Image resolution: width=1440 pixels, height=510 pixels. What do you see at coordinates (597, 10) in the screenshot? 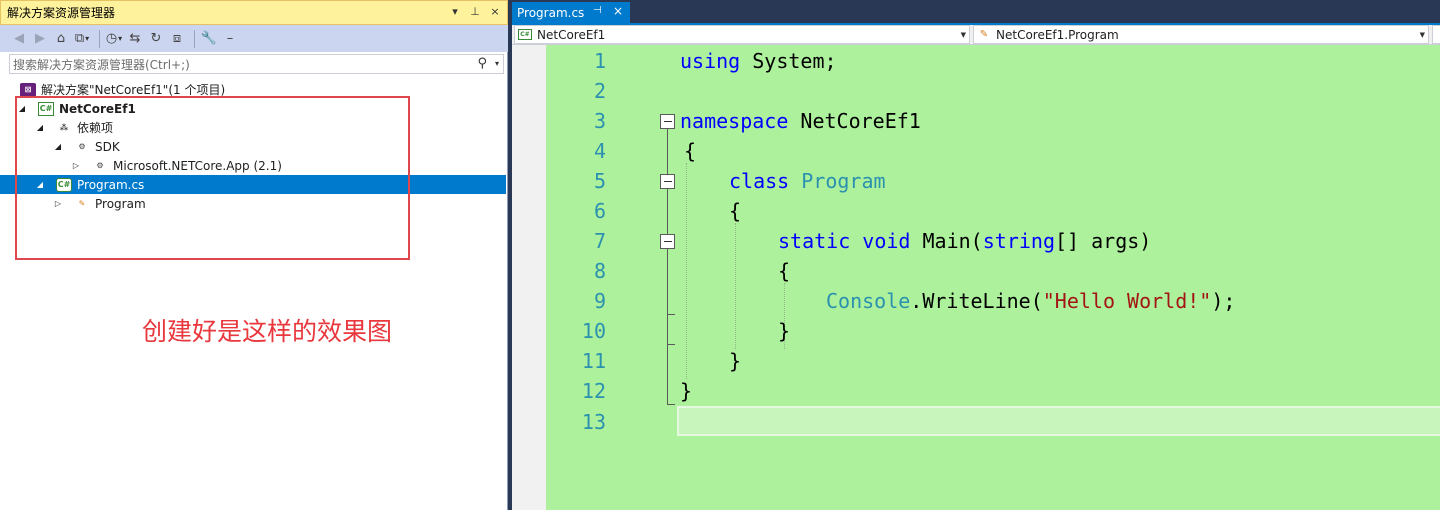
I see `tab-pin-icon: ⊣` at bounding box center [597, 10].